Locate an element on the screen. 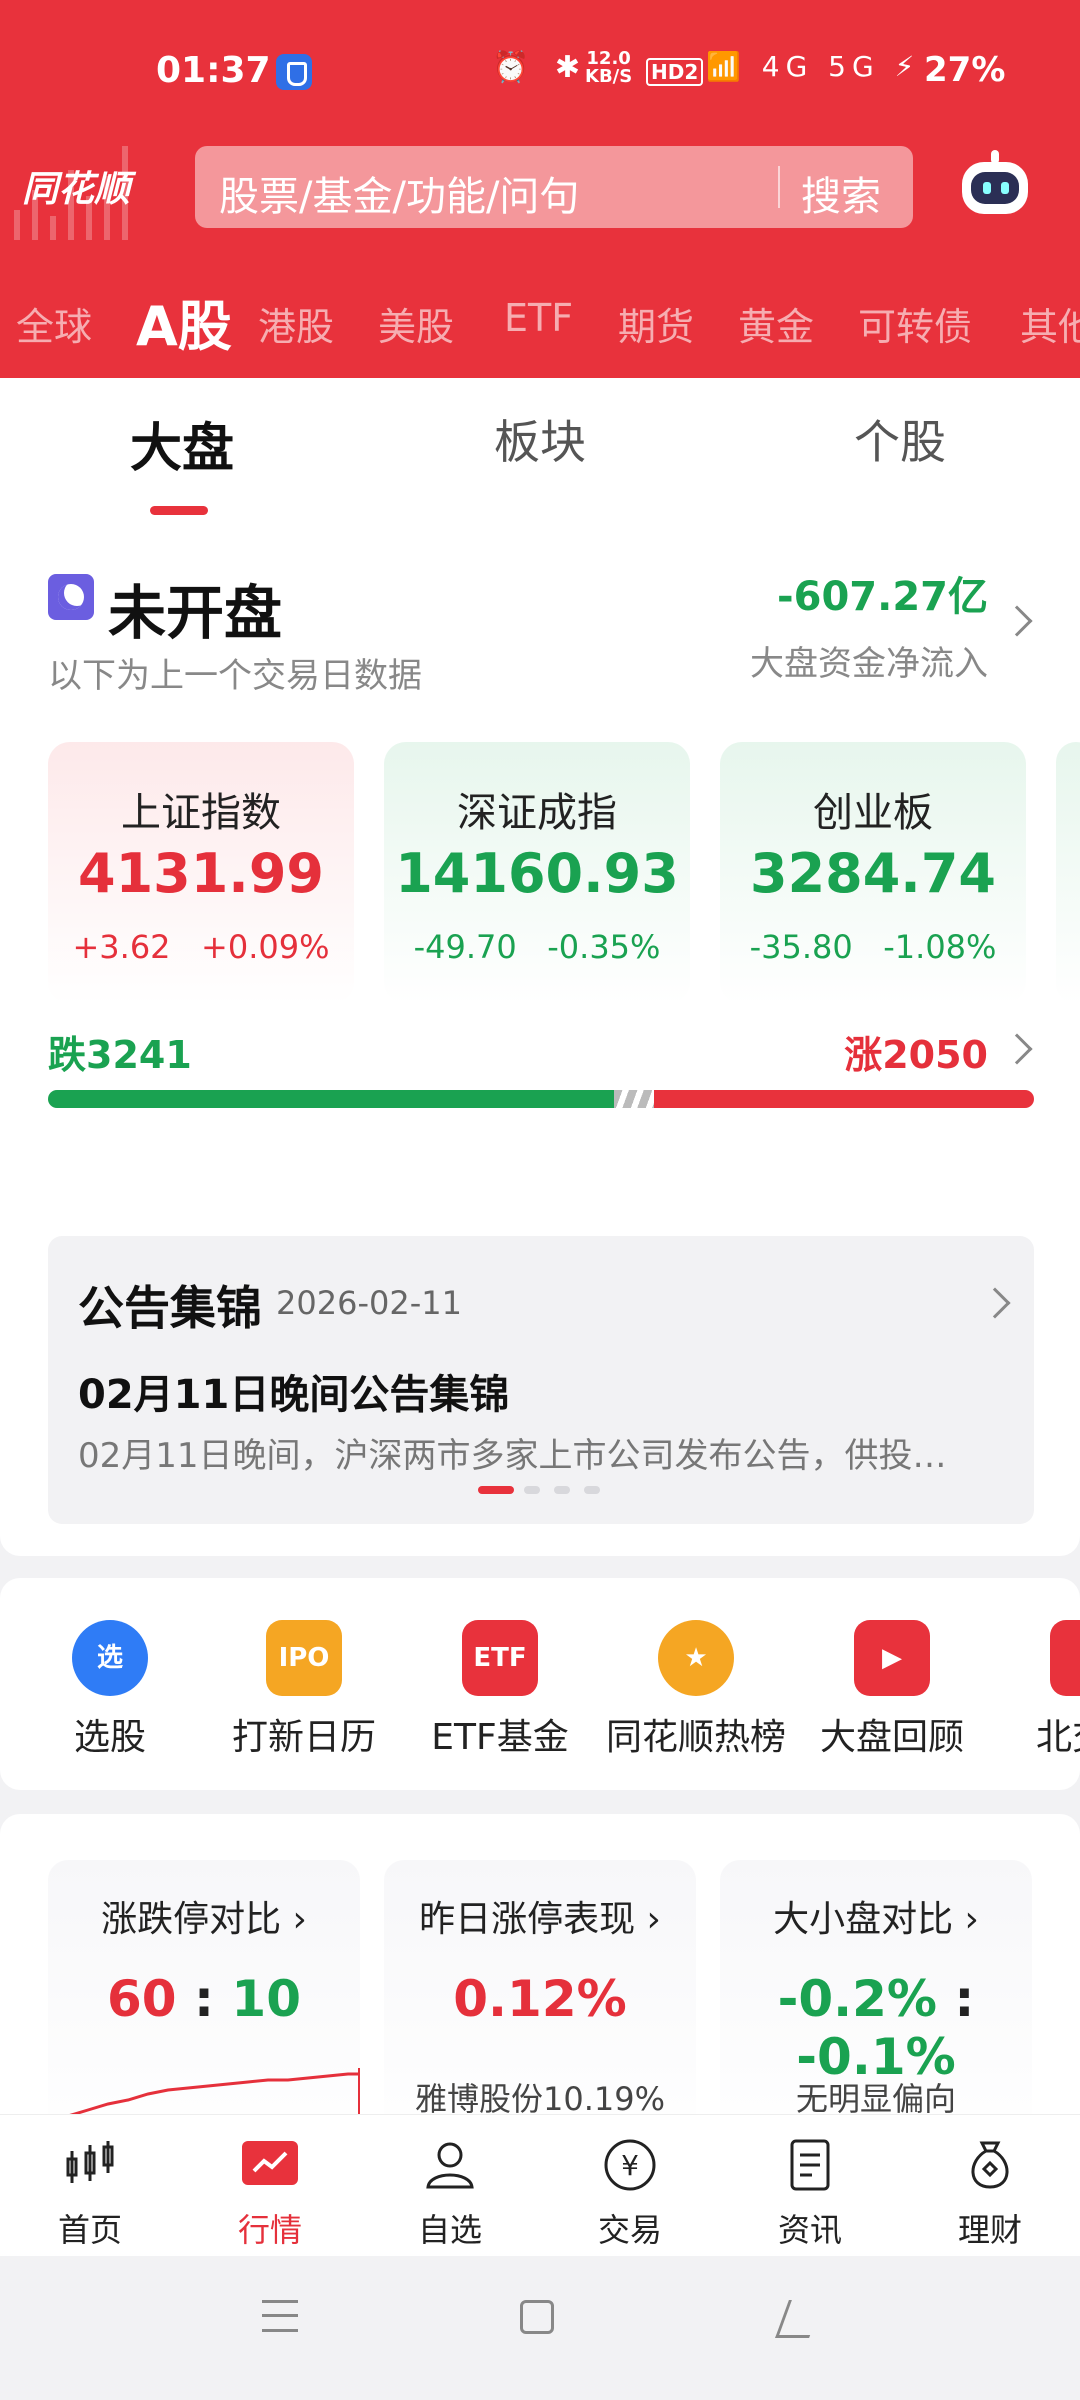  subtab-sectors: 板块 is located at coordinates (540, 439).